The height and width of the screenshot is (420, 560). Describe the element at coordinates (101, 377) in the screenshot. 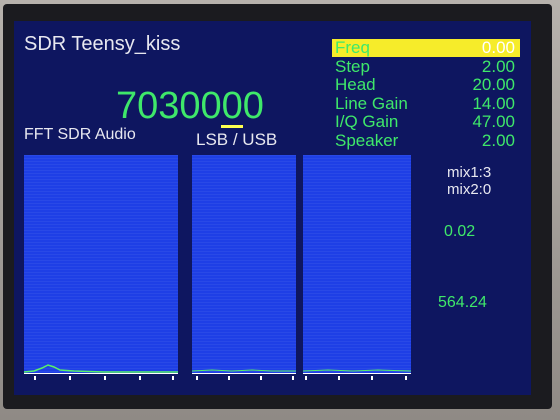

I see `fft-axis` at that location.